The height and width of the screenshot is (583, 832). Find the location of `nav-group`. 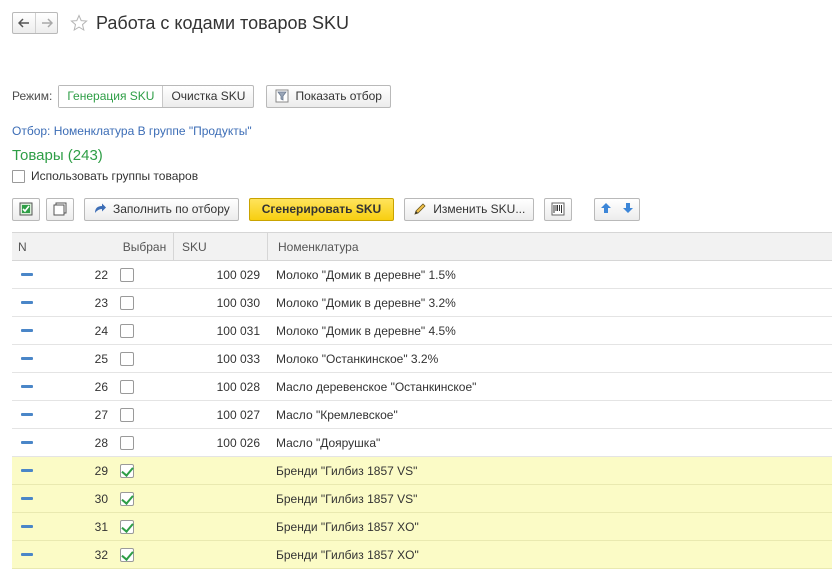

nav-group is located at coordinates (35, 23).